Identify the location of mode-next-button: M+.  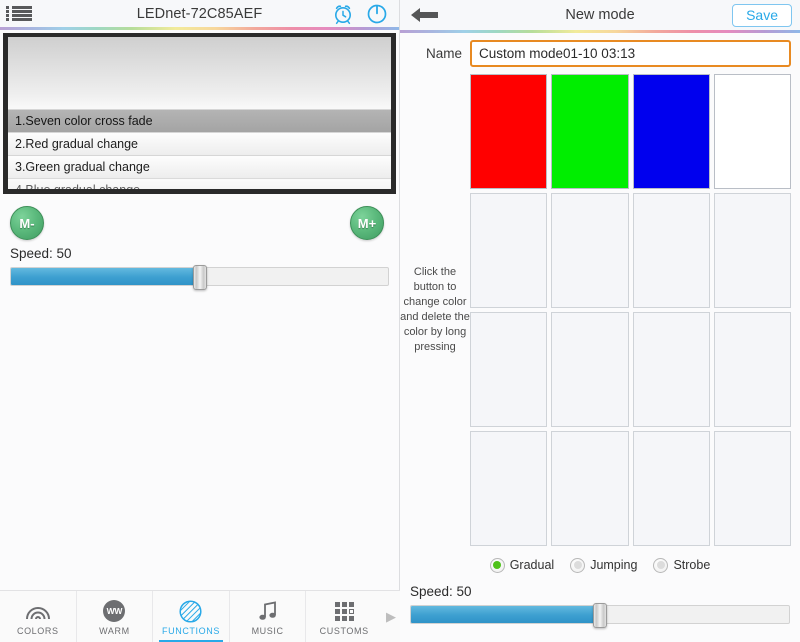
(367, 223).